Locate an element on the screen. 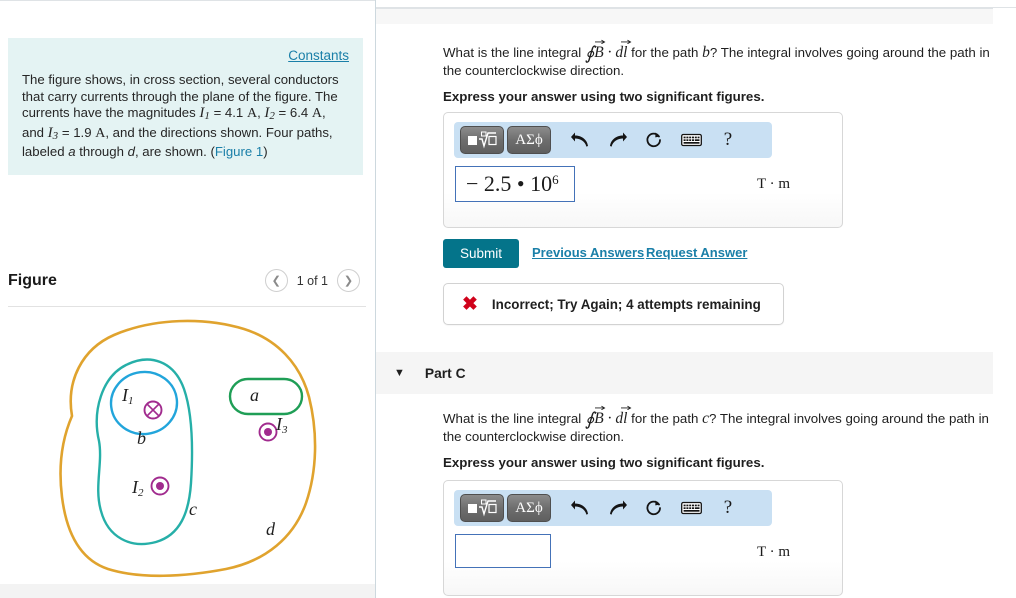 This screenshot has height=598, width=1016. part-b-math-toolbar: ΑΣϕ ? is located at coordinates (613, 140).